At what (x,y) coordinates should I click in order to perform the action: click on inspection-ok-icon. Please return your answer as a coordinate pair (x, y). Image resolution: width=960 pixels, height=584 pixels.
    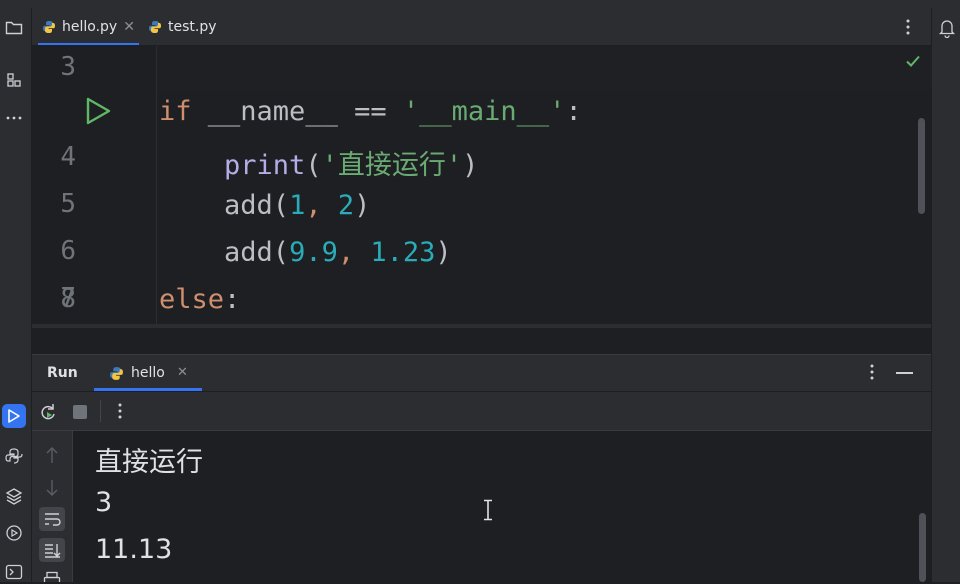
    Looking at the image, I should click on (914, 62).